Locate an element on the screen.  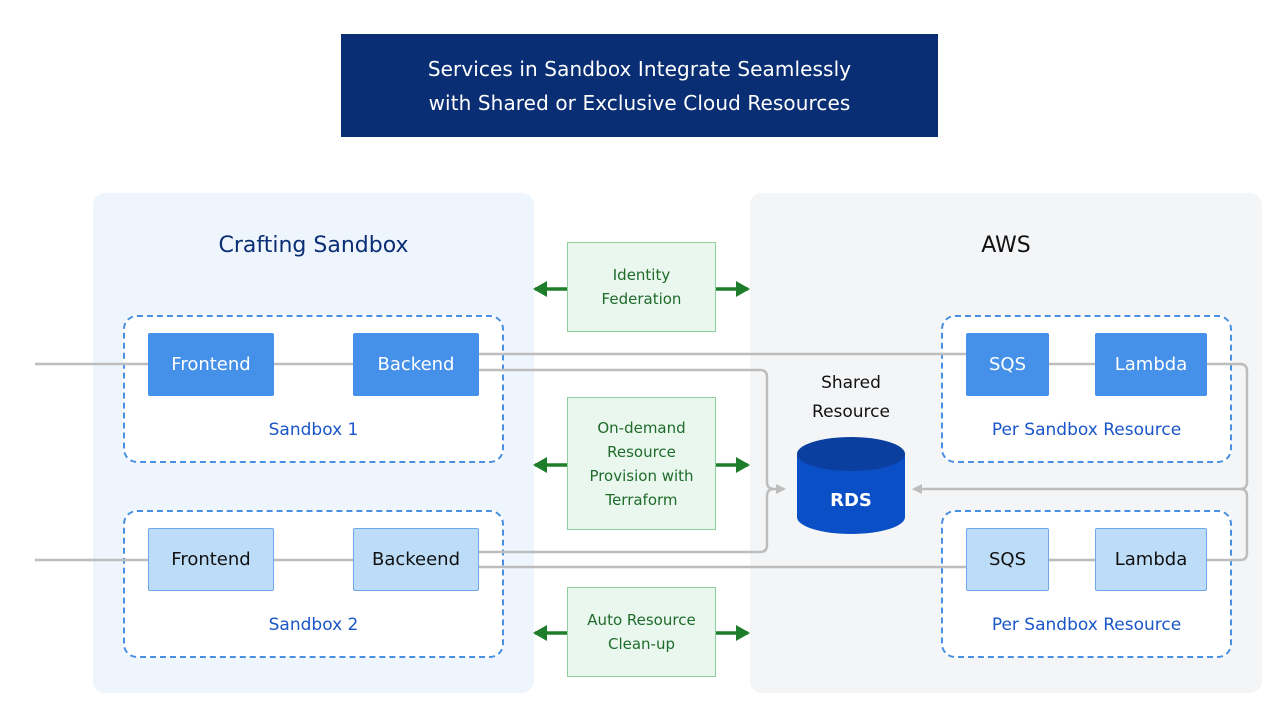
identity-federation-box: Identity Federation is located at coordinates (641, 287).